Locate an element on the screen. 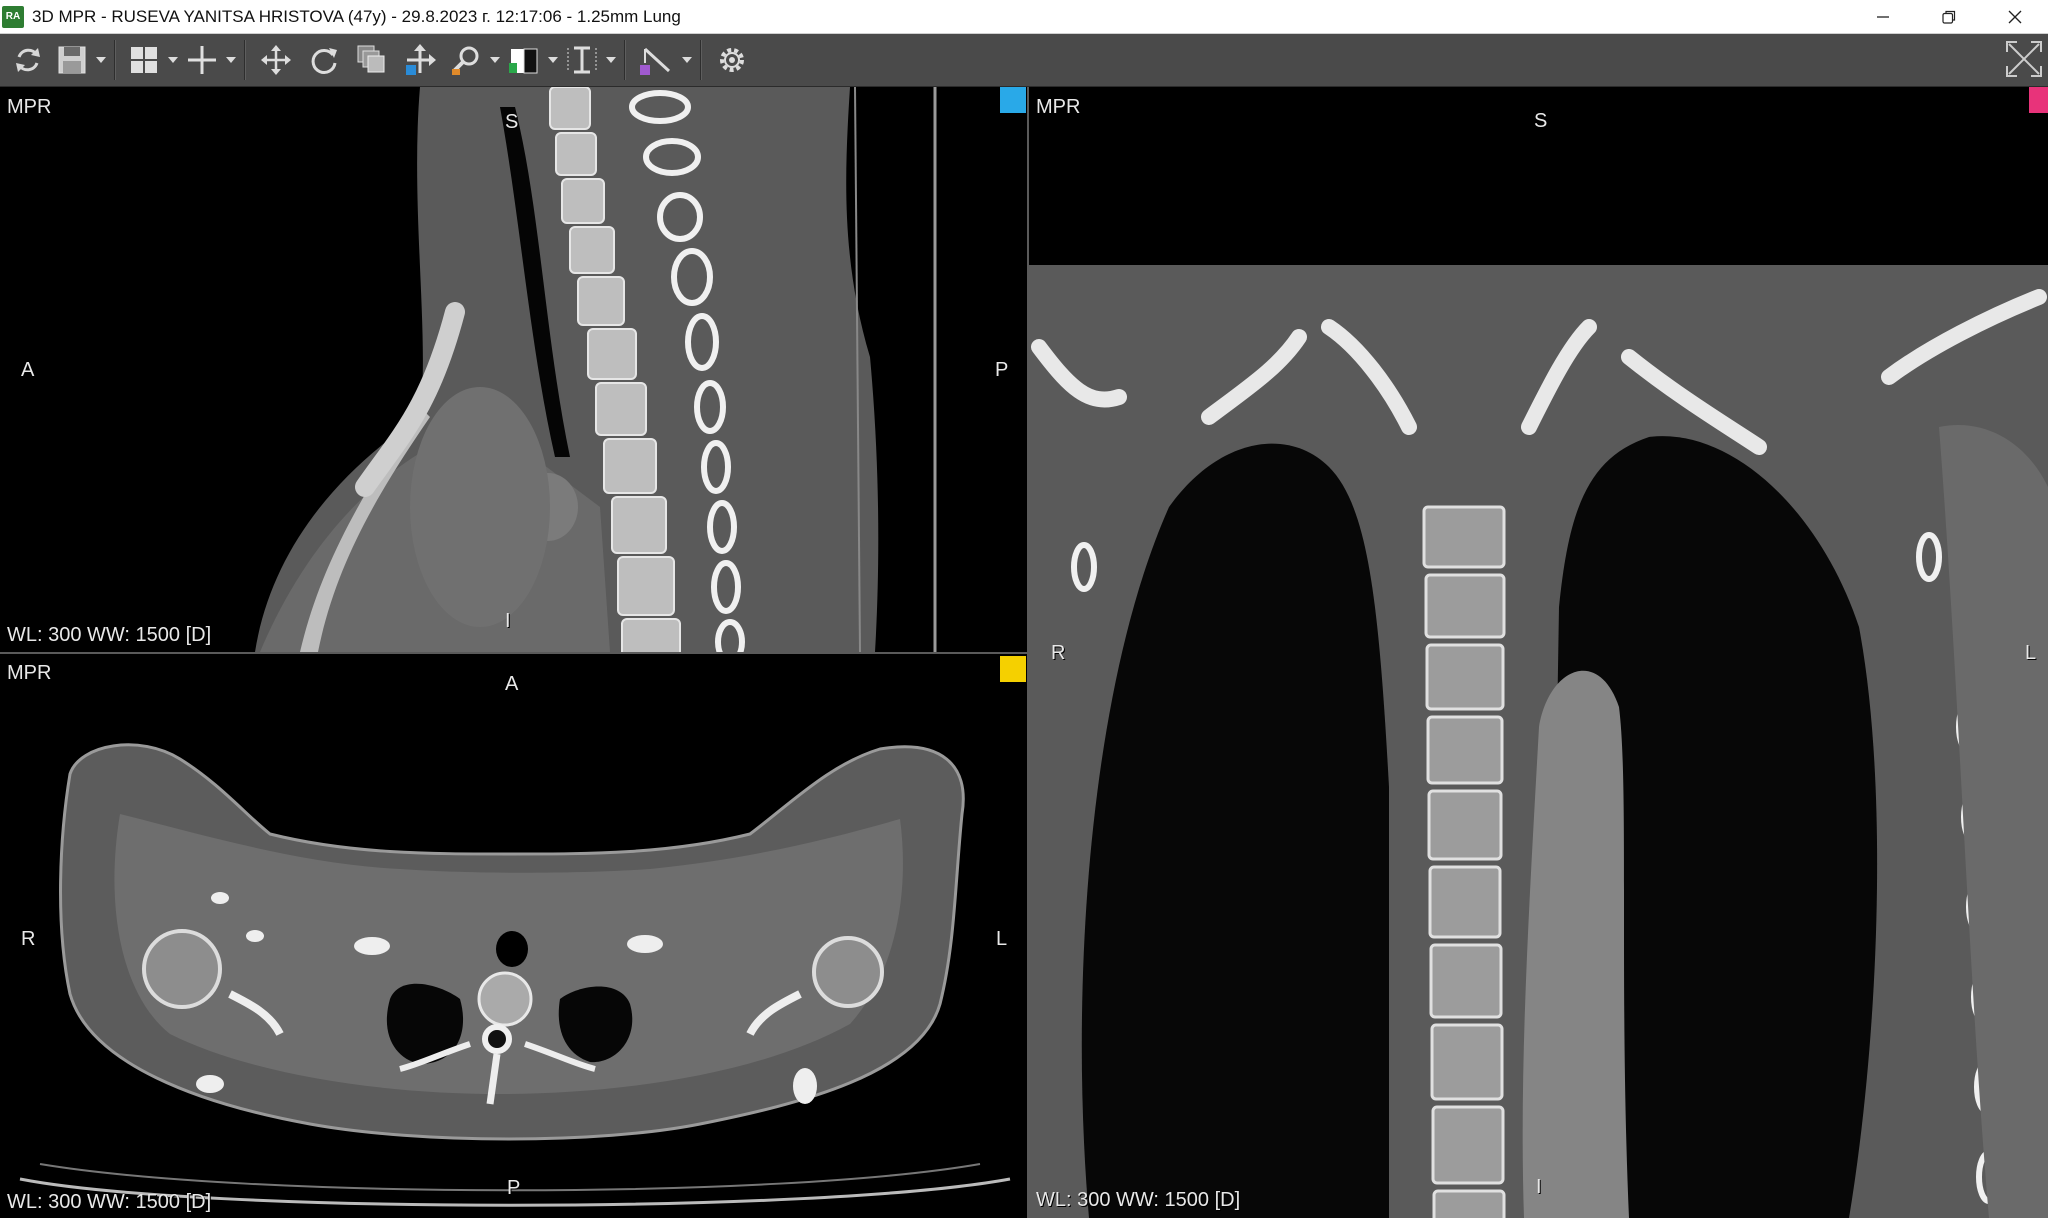 The image size is (2048, 1218). rotate-icon is located at coordinates (324, 61).